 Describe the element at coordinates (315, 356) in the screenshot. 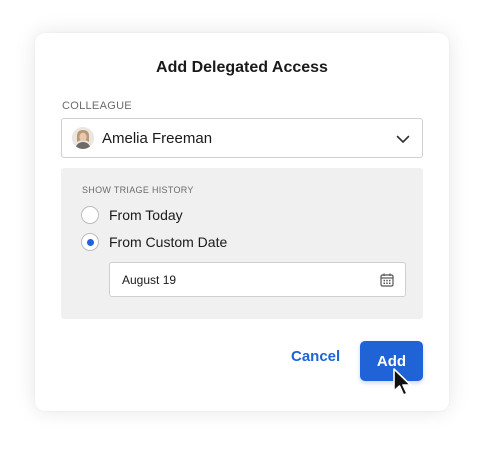

I see `cancel-button: Cancel` at that location.